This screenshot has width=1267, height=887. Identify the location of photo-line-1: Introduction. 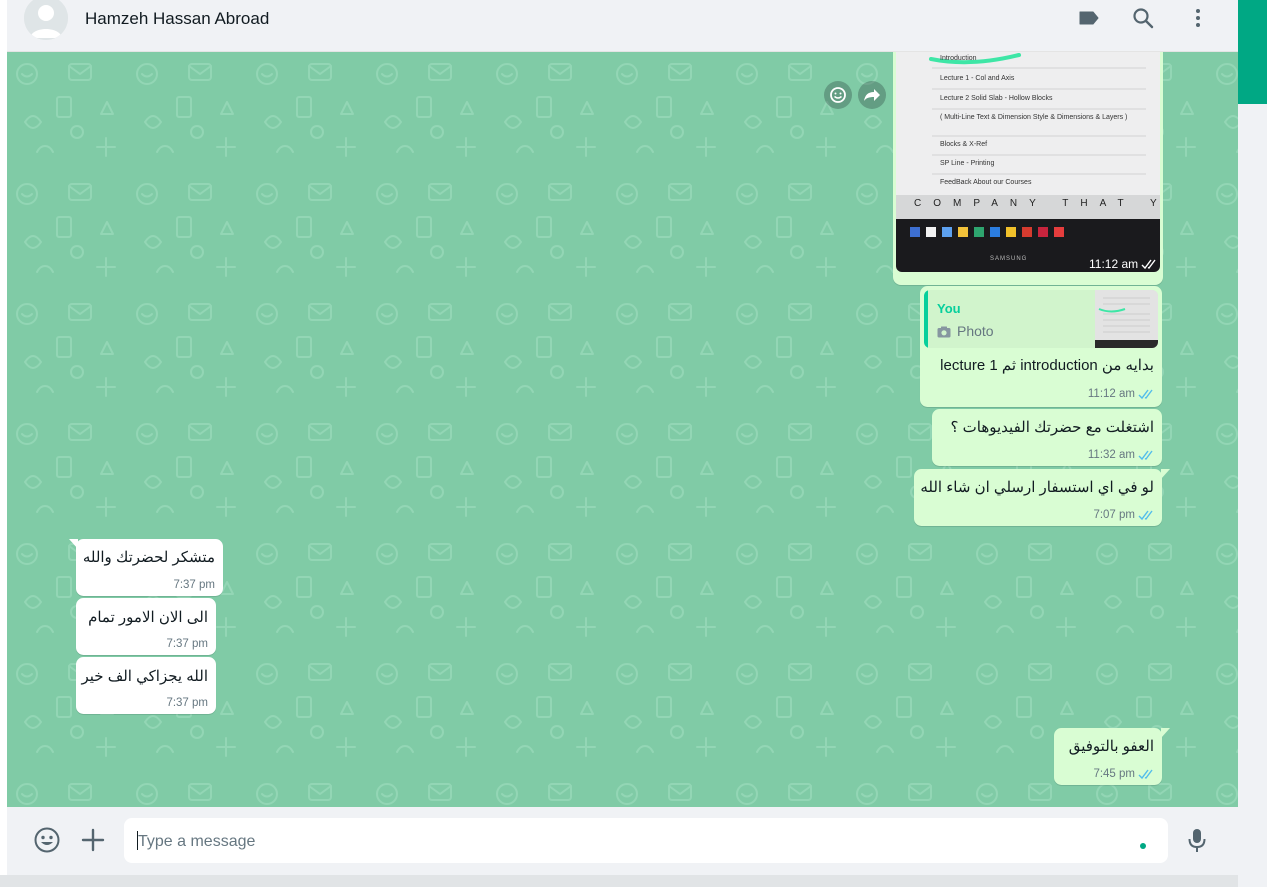
(958, 58).